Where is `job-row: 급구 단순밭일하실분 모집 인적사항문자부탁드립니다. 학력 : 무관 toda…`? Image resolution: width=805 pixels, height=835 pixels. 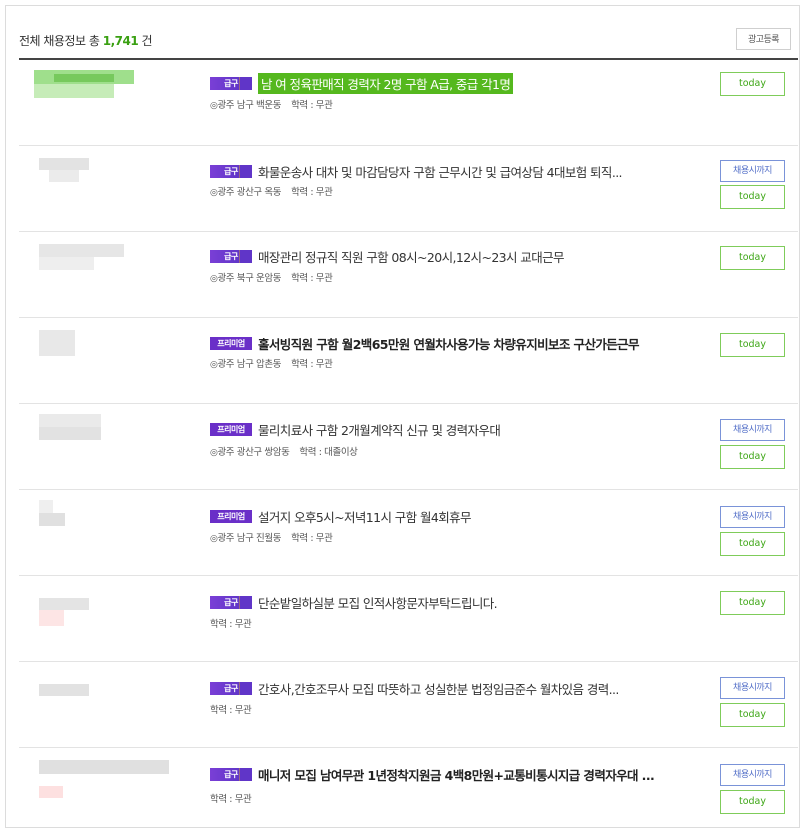 job-row: 급구 단순밭일하실분 모집 인적사항문자부탁드립니다. 학력 : 무관 toda… is located at coordinates (408, 619).